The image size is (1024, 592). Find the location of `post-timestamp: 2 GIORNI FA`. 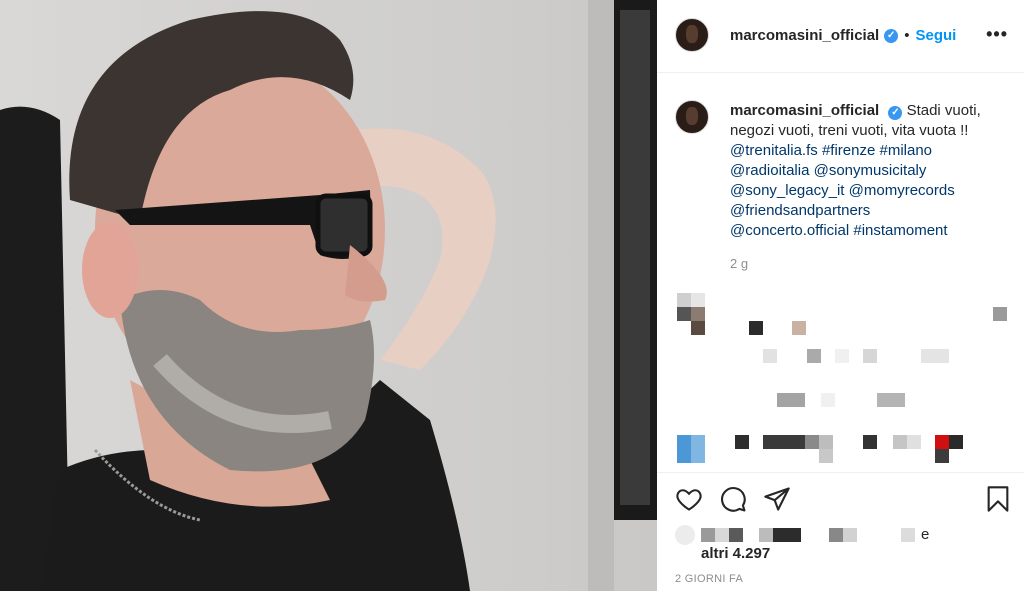

post-timestamp: 2 GIORNI FA is located at coordinates (709, 579).